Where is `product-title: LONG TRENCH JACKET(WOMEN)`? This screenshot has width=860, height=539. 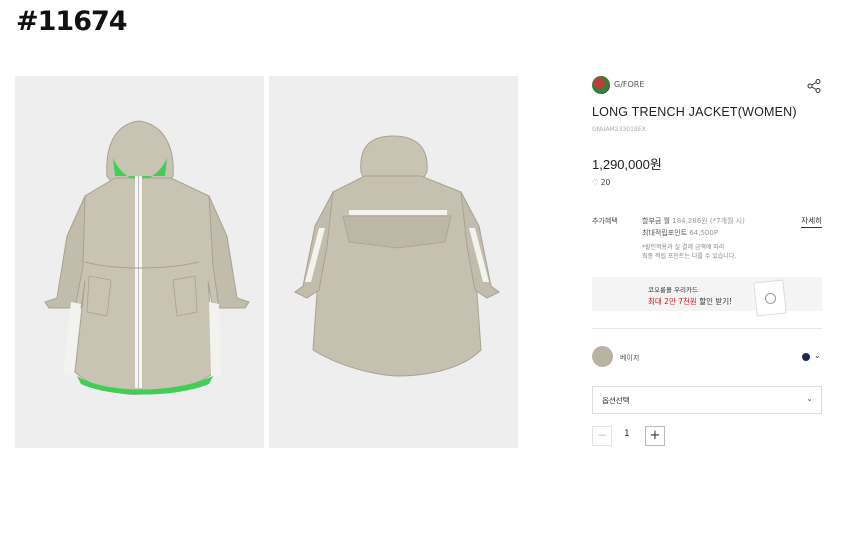
product-title: LONG TRENCH JACKET(WOMEN) is located at coordinates (694, 112).